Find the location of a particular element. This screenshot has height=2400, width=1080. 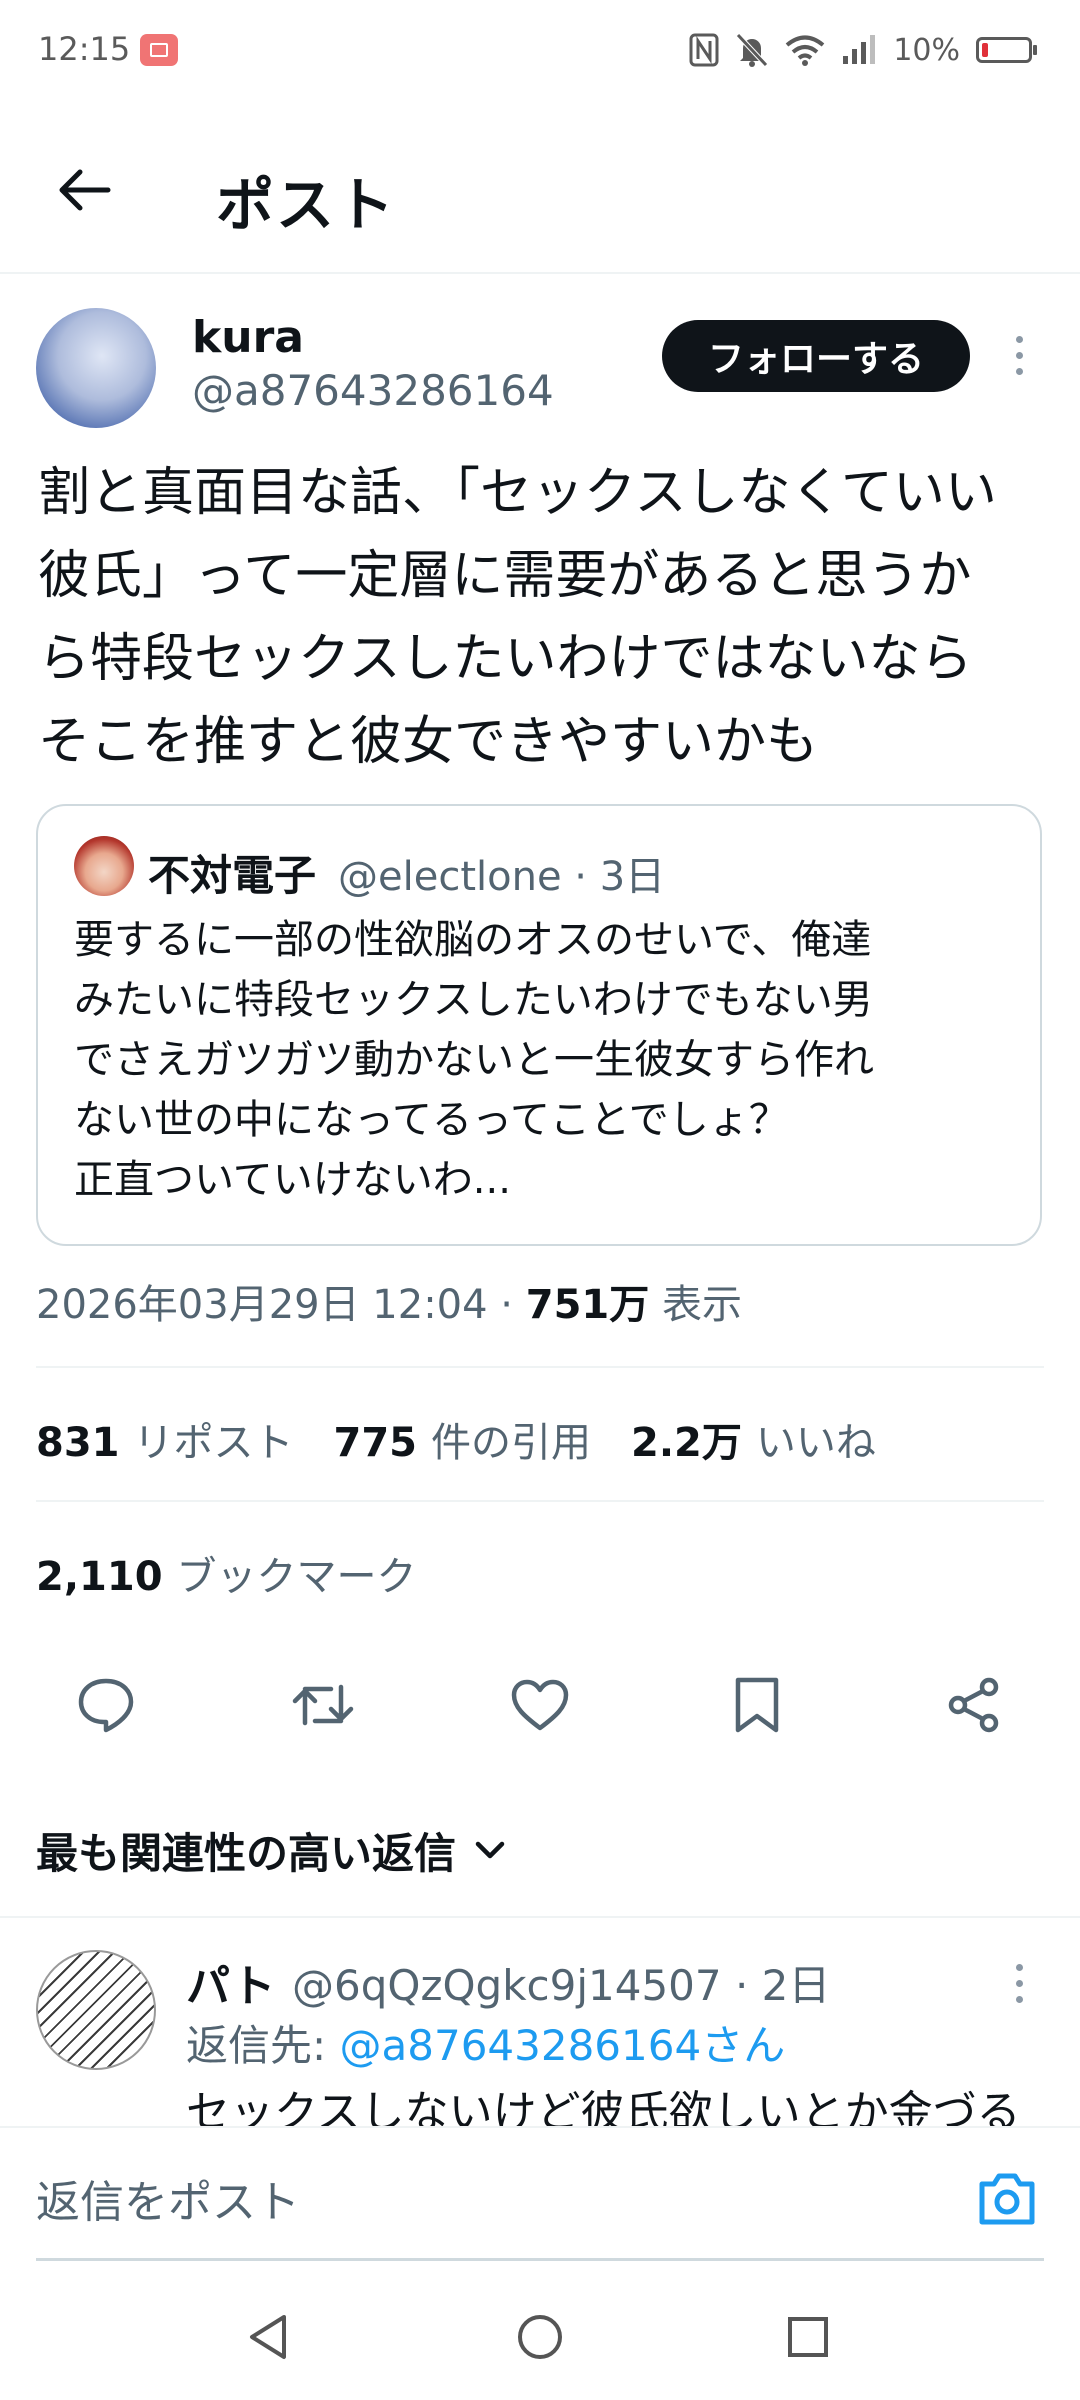

reply-icon is located at coordinates (106, 1705).